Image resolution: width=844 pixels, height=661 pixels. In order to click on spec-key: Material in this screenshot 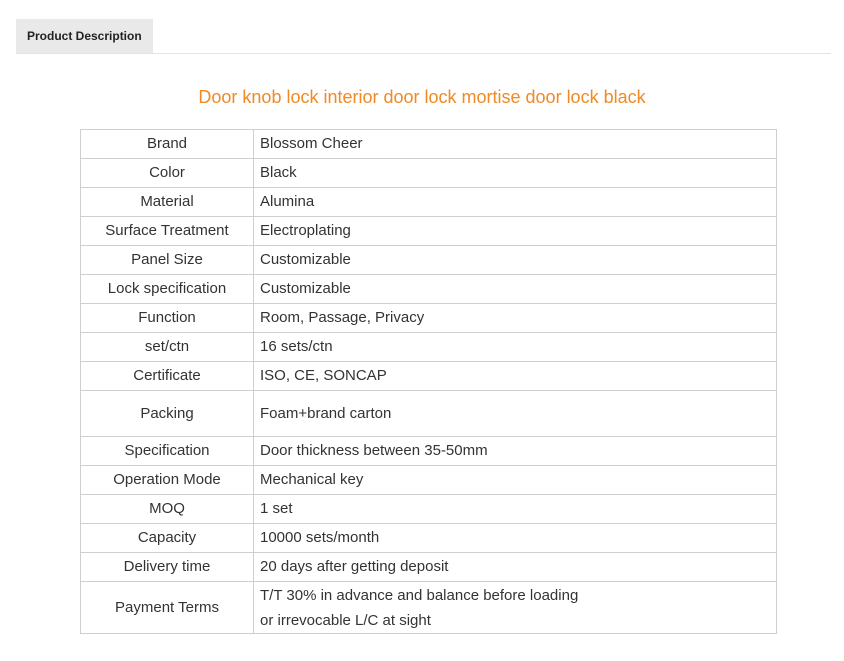, I will do `click(167, 202)`.